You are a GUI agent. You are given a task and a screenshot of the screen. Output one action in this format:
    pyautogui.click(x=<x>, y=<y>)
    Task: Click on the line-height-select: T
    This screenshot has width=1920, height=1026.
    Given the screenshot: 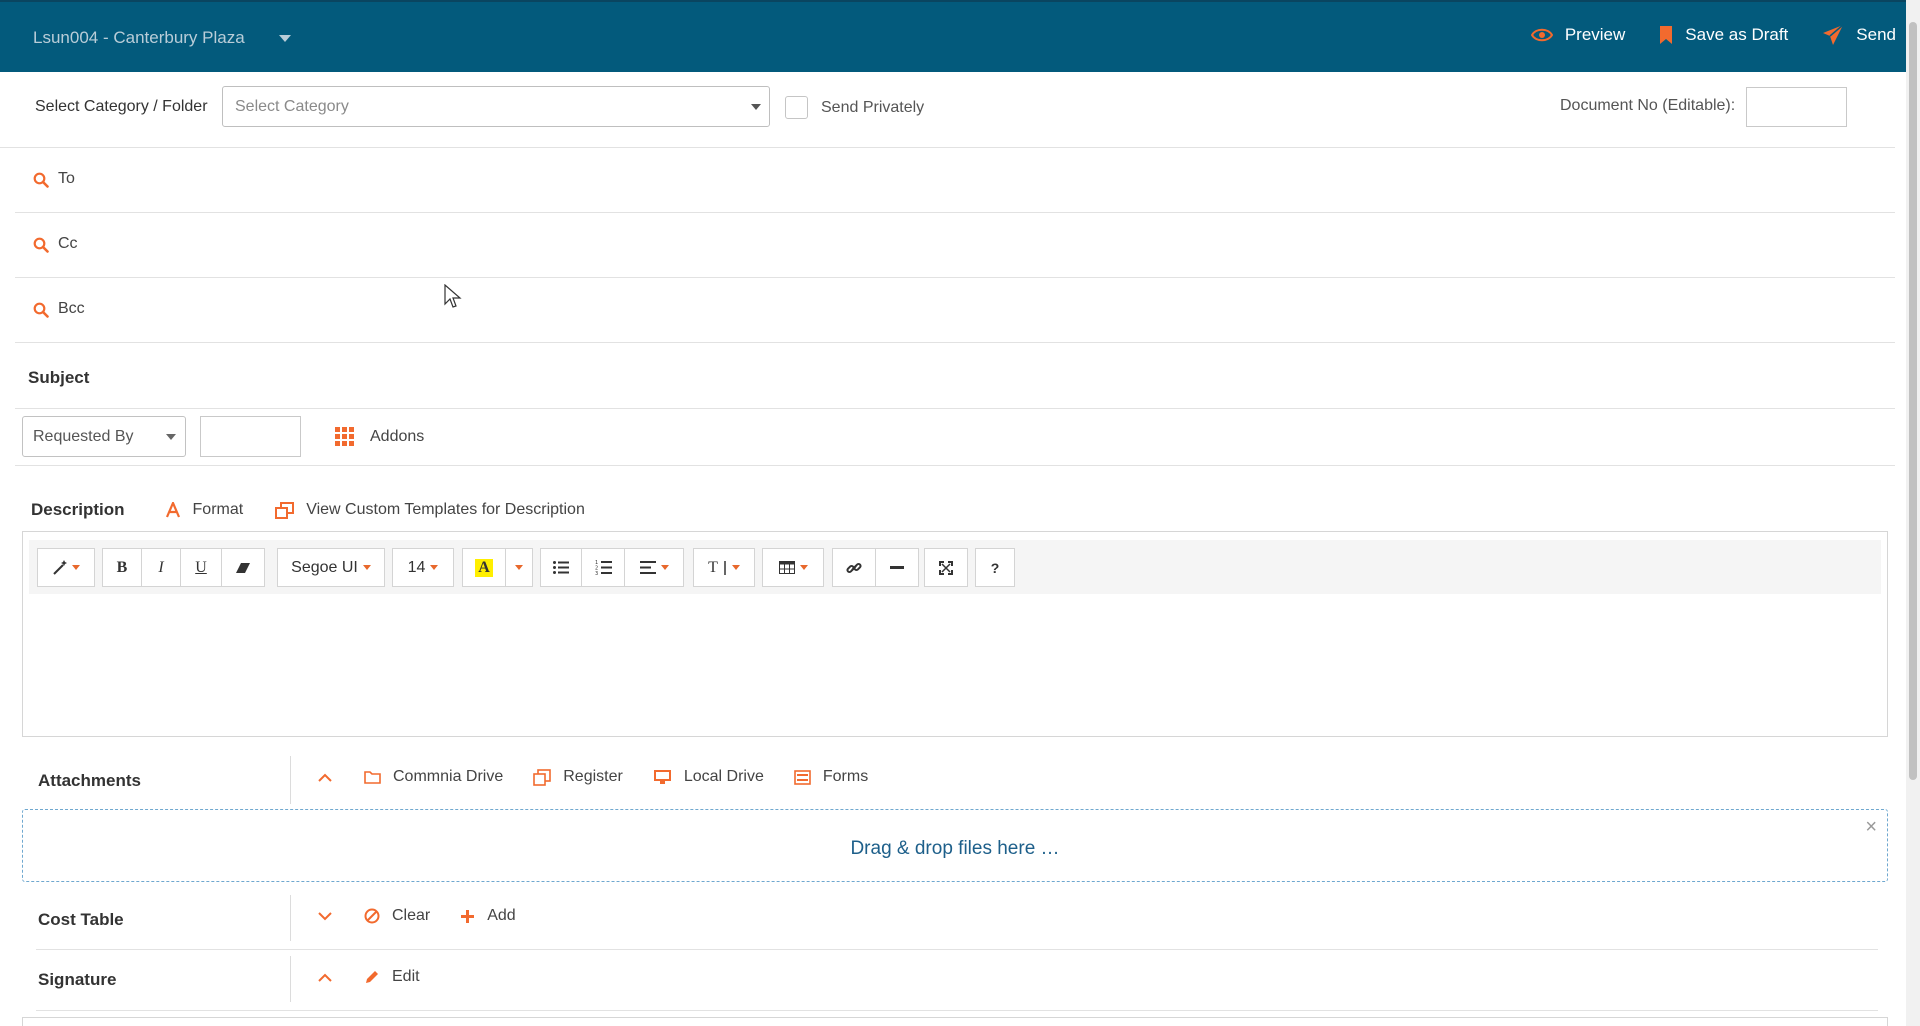 What is the action you would take?
    pyautogui.click(x=724, y=567)
    